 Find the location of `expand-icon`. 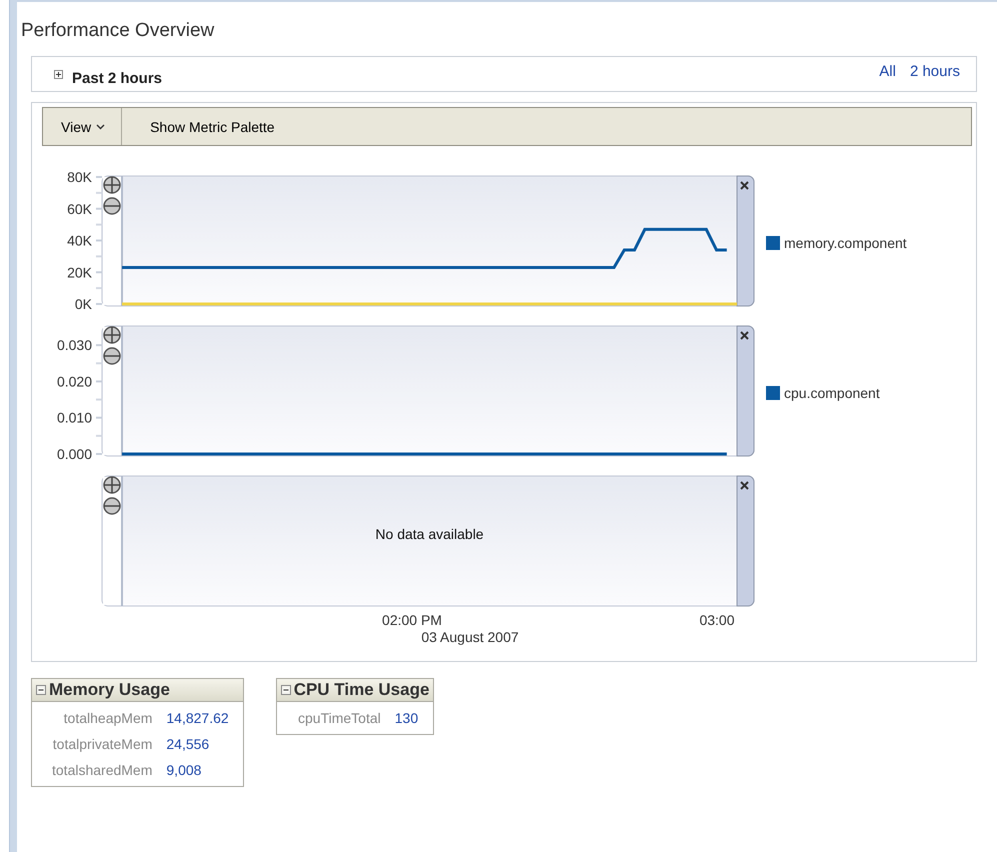

expand-icon is located at coordinates (58, 74).